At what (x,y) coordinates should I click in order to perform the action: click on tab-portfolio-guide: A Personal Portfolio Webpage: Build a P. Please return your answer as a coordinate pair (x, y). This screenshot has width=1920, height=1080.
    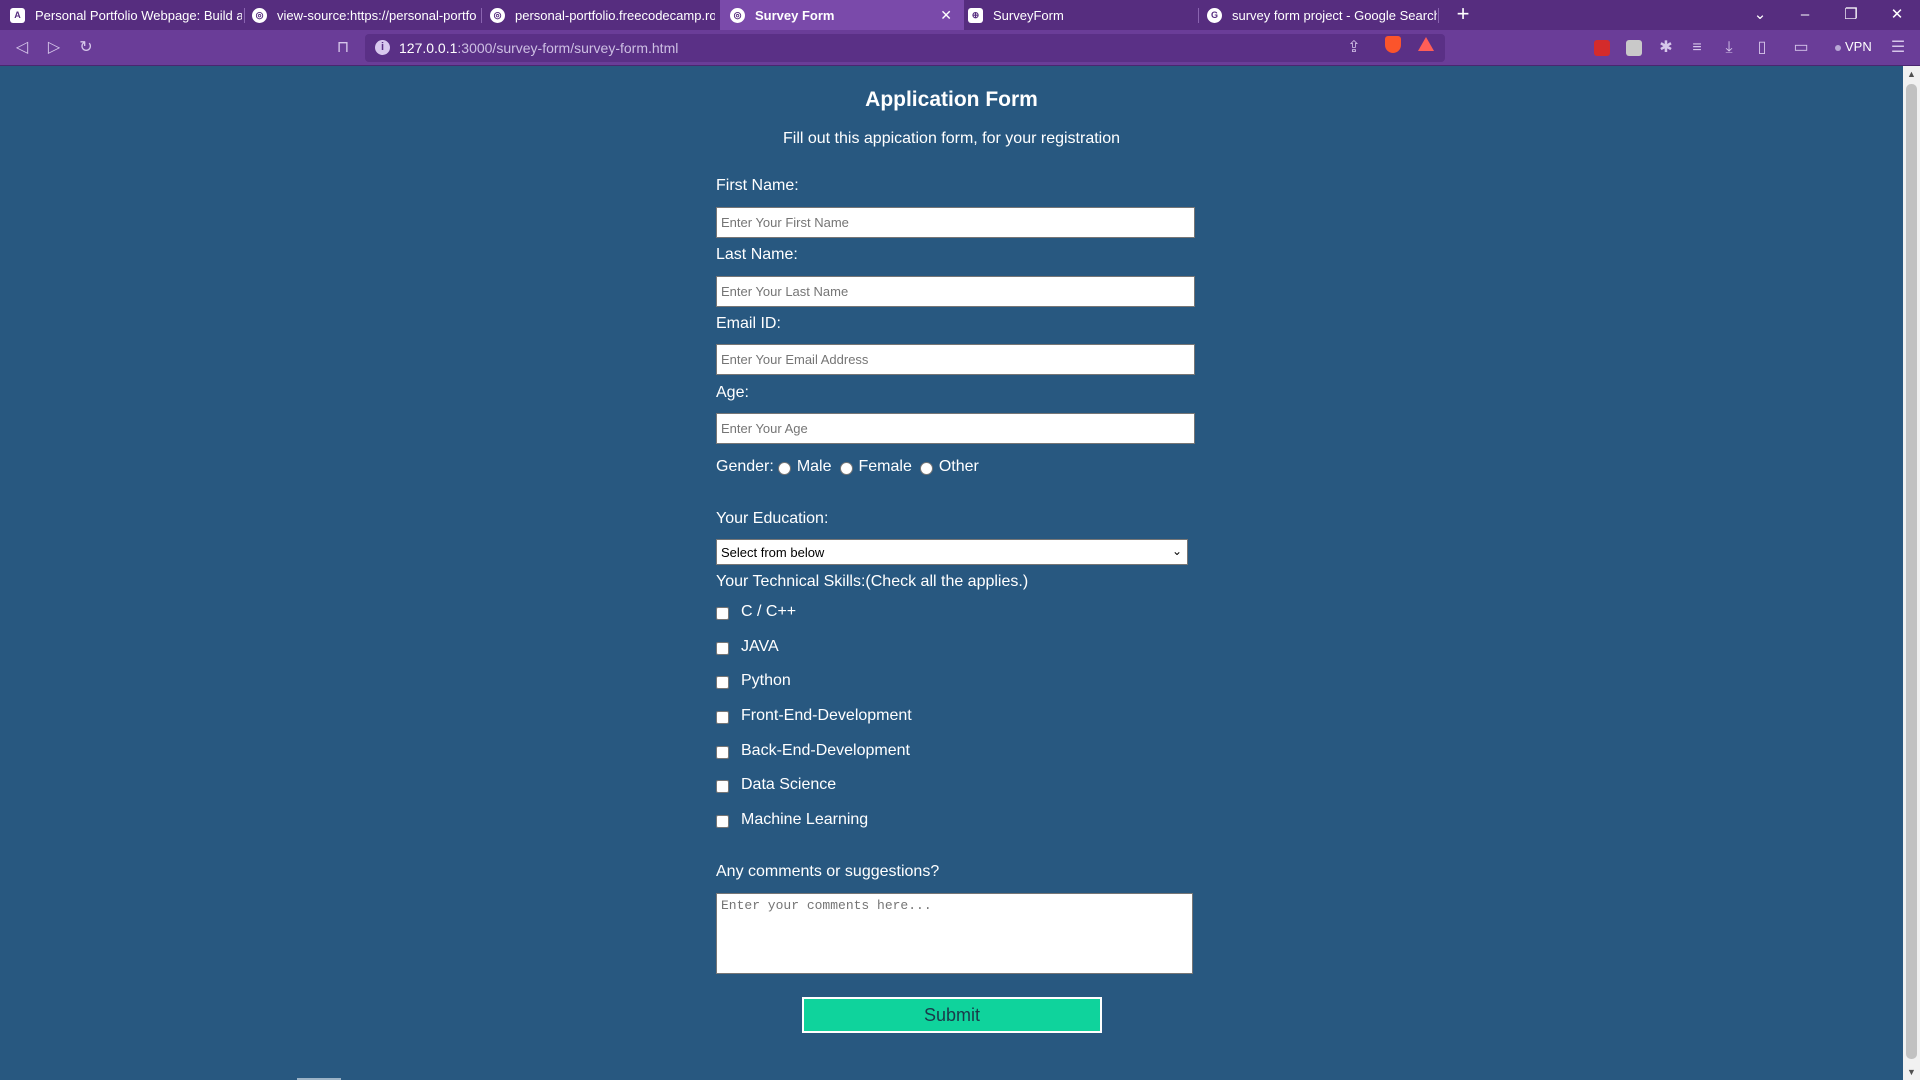
    Looking at the image, I should click on (126, 15).